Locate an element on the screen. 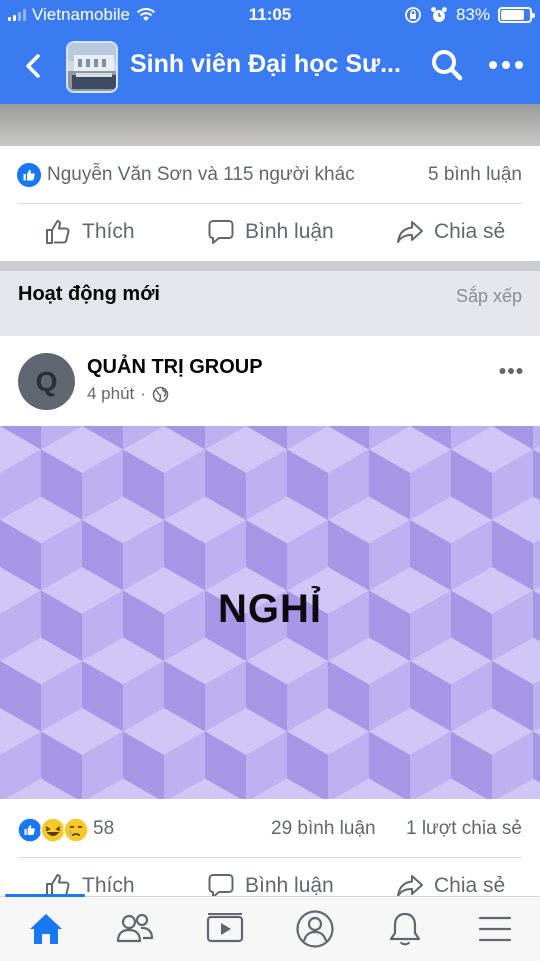 The image size is (540, 961). post-time: 4 phút is located at coordinates (110, 394).